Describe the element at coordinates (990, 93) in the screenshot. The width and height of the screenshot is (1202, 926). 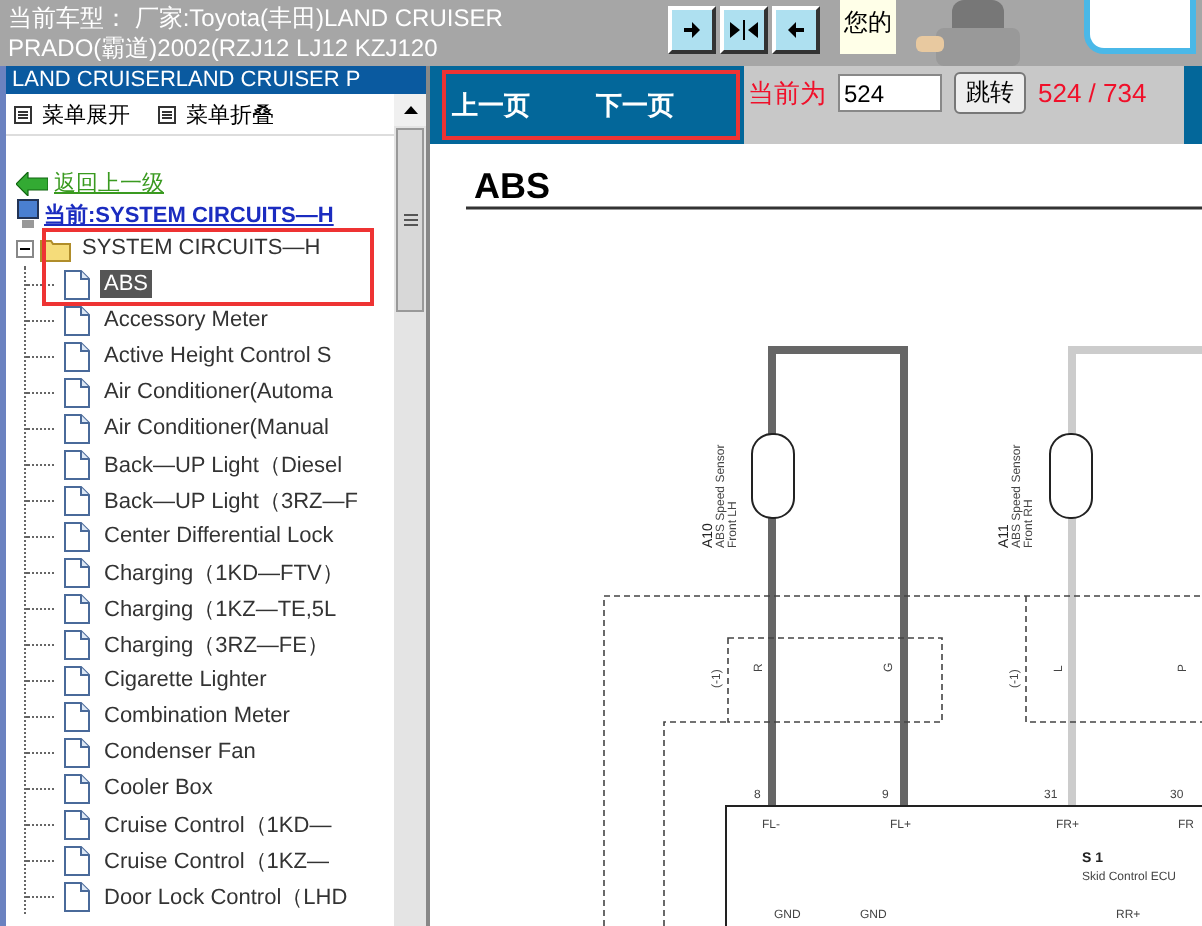
I see `go-button: 跳转` at that location.